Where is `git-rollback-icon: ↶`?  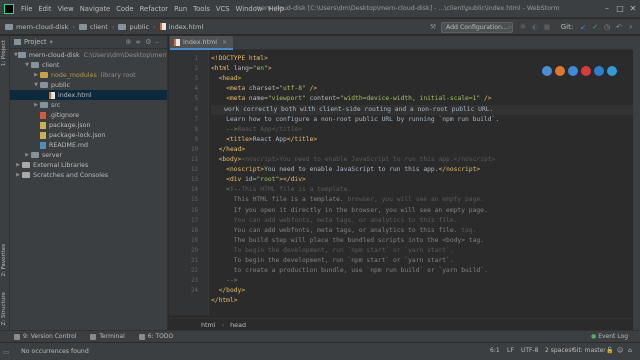
git-rollback-icon: ↶ is located at coordinates (619, 27).